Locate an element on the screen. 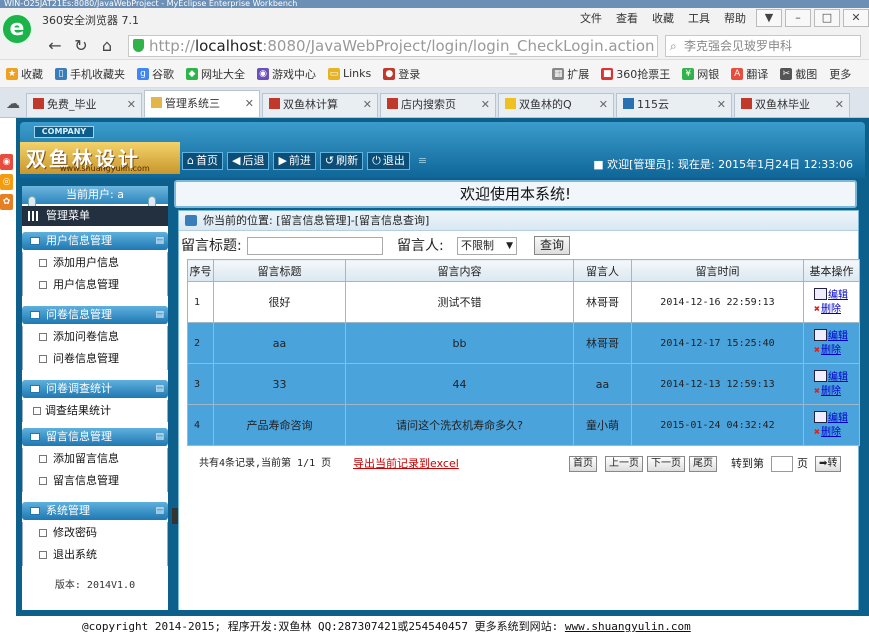 Image resolution: width=869 pixels, height=640 pixels. fav-item: 更多 is located at coordinates (840, 74).